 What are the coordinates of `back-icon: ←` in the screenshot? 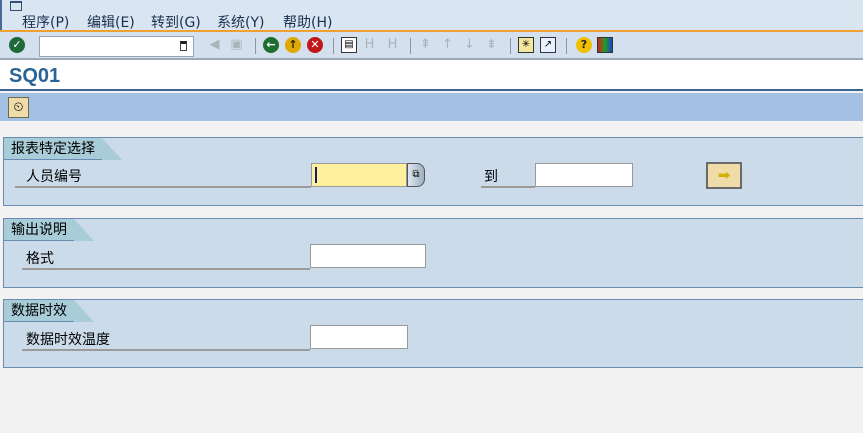 It's located at (271, 45).